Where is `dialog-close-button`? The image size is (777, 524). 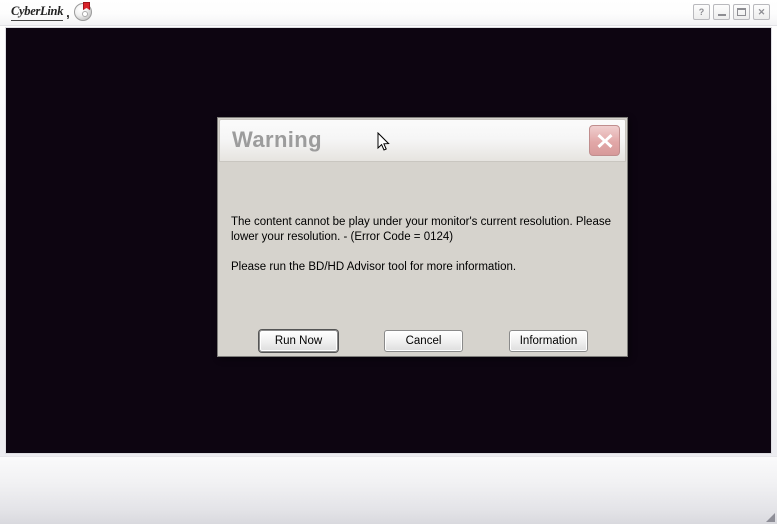 dialog-close-button is located at coordinates (604, 140).